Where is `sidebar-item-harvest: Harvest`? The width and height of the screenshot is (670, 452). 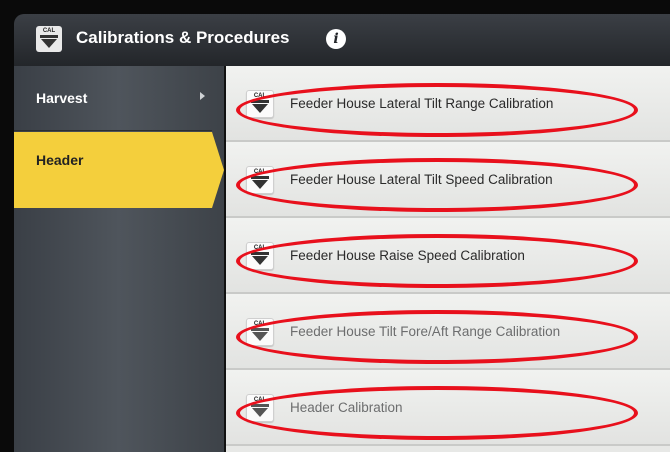
sidebar-item-harvest: Harvest is located at coordinates (113, 98).